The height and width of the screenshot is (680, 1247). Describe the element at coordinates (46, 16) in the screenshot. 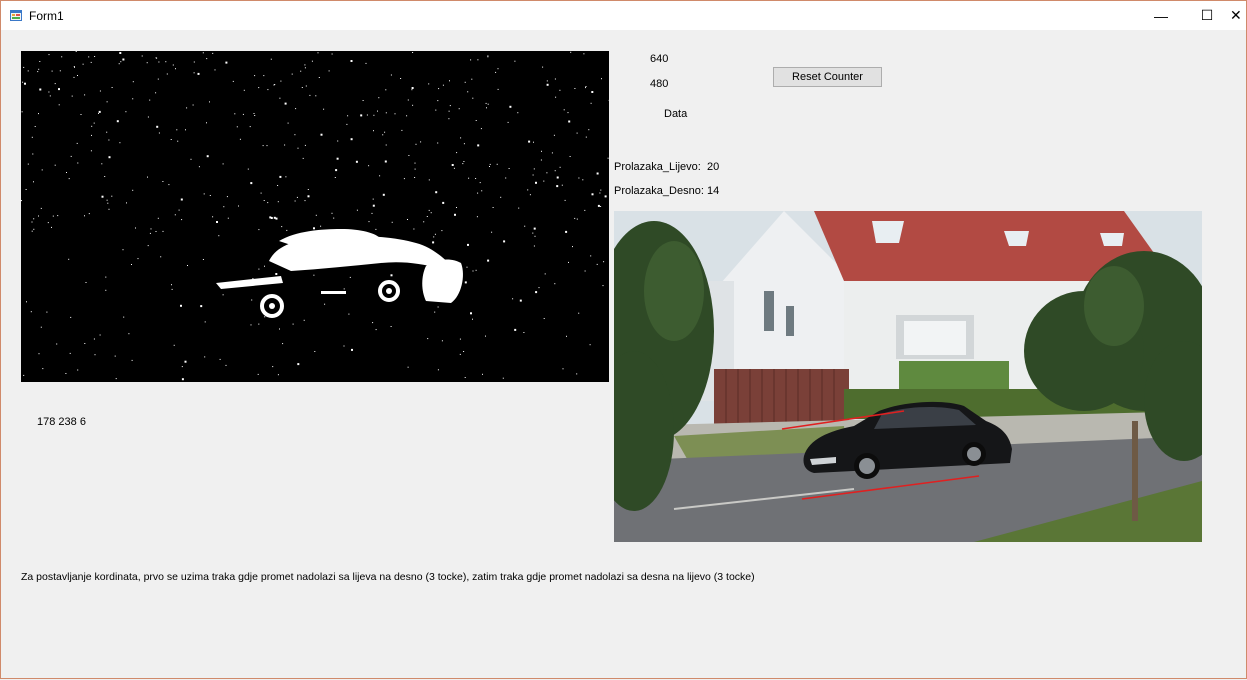

I see `window-title: Form1` at that location.